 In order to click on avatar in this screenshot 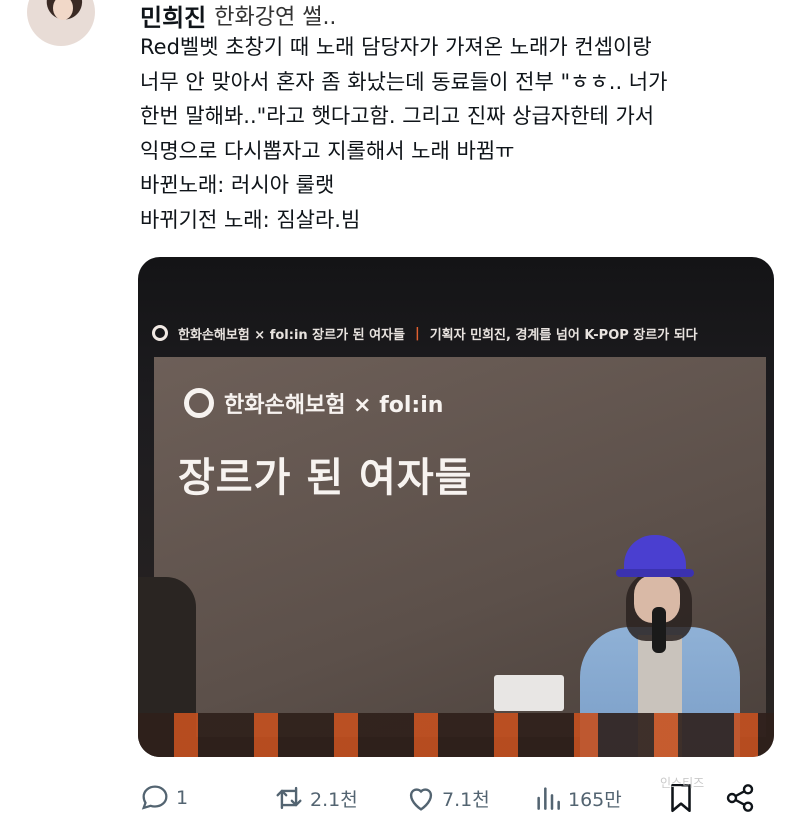, I will do `click(61, 23)`.